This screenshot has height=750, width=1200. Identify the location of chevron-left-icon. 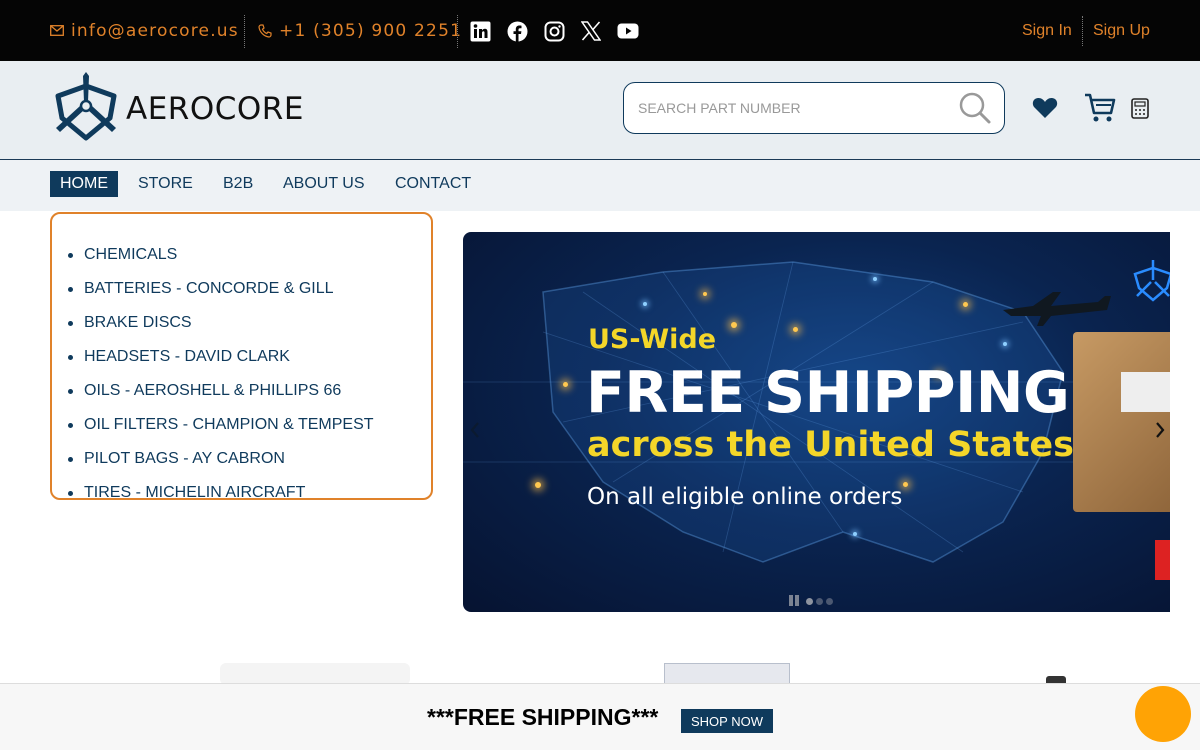
(474, 430).